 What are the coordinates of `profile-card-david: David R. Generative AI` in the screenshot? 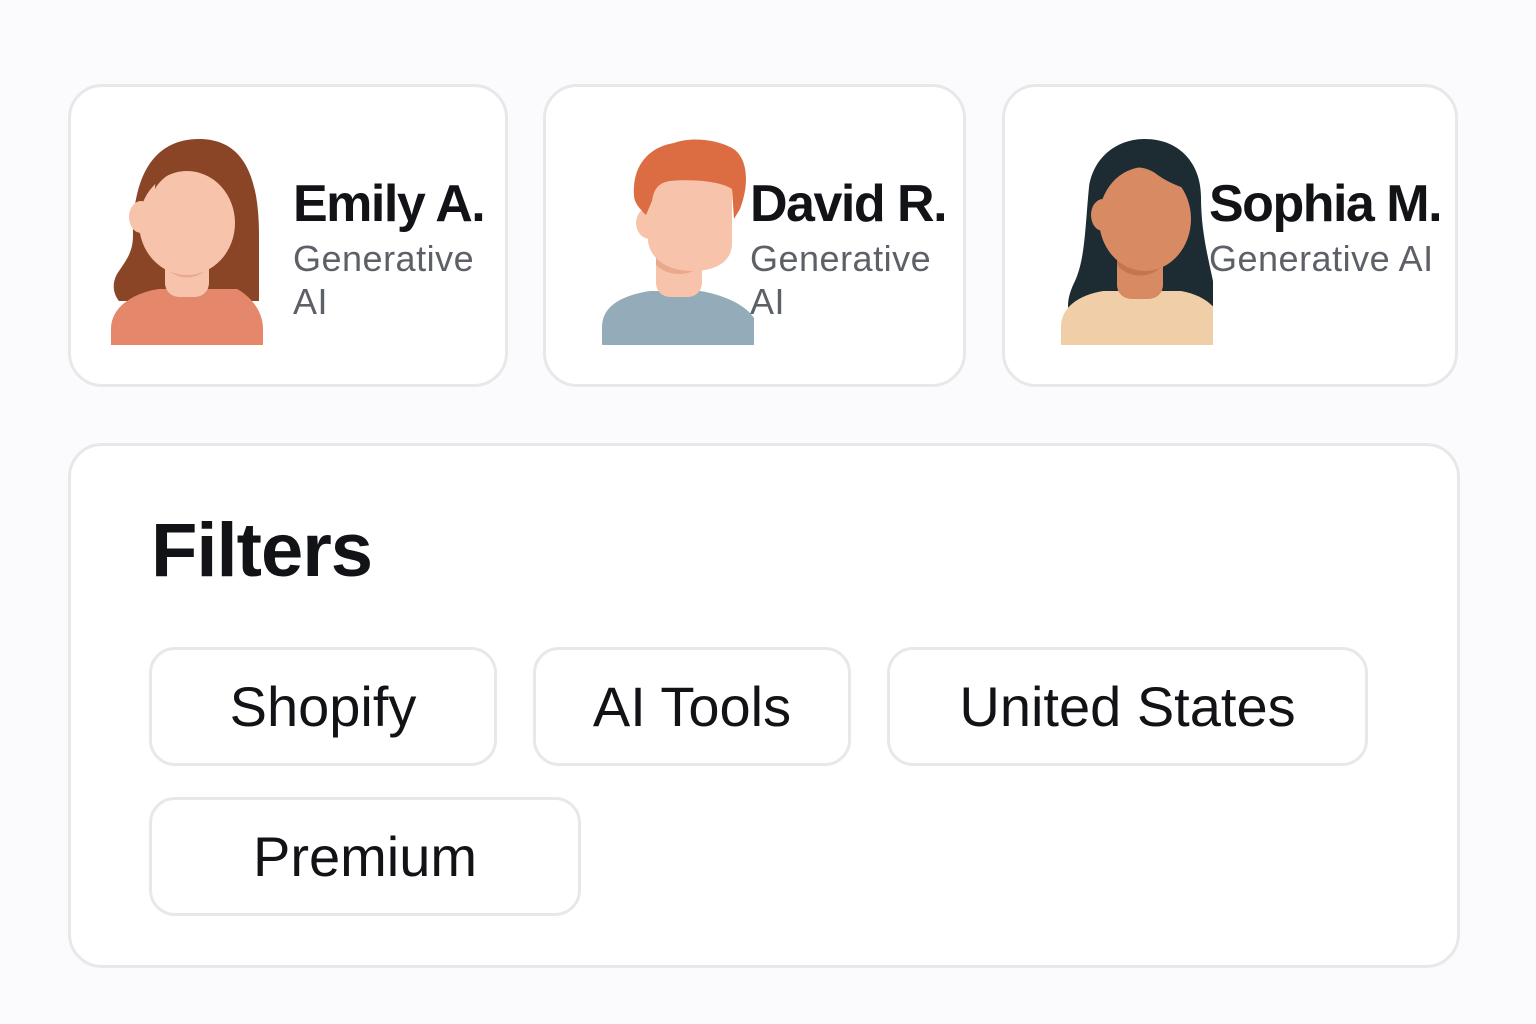 It's located at (754, 235).